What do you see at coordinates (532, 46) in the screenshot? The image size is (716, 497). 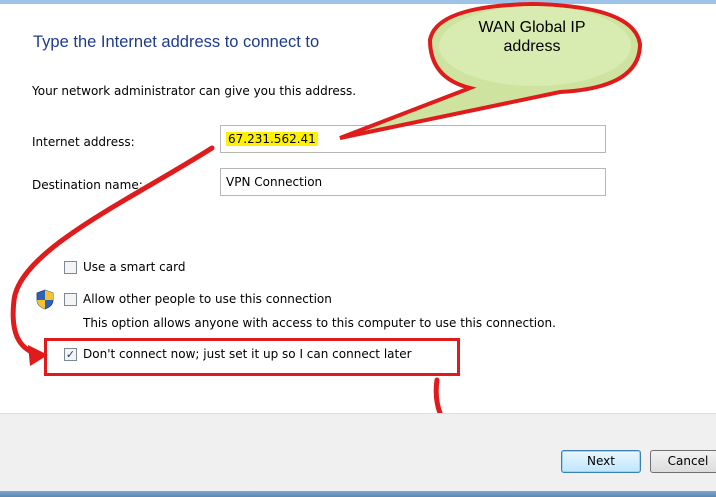 I see `callout-line-2: address` at bounding box center [532, 46].